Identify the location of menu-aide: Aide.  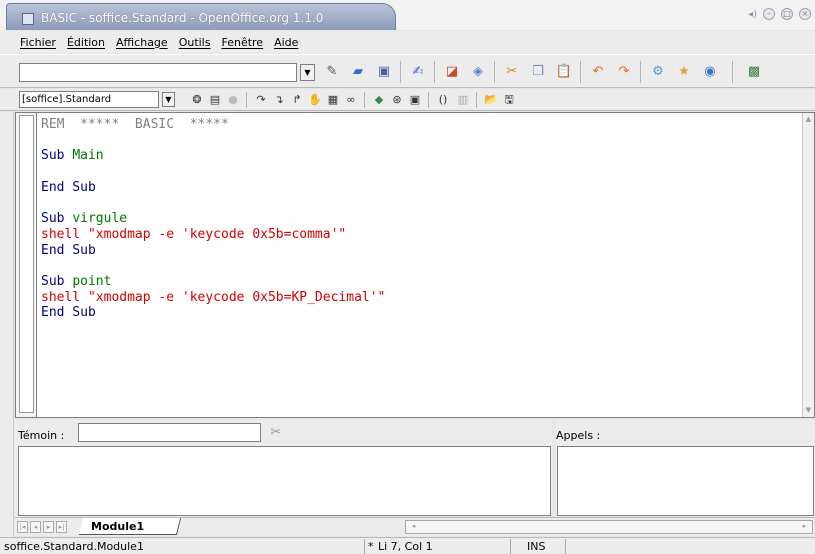
(286, 42).